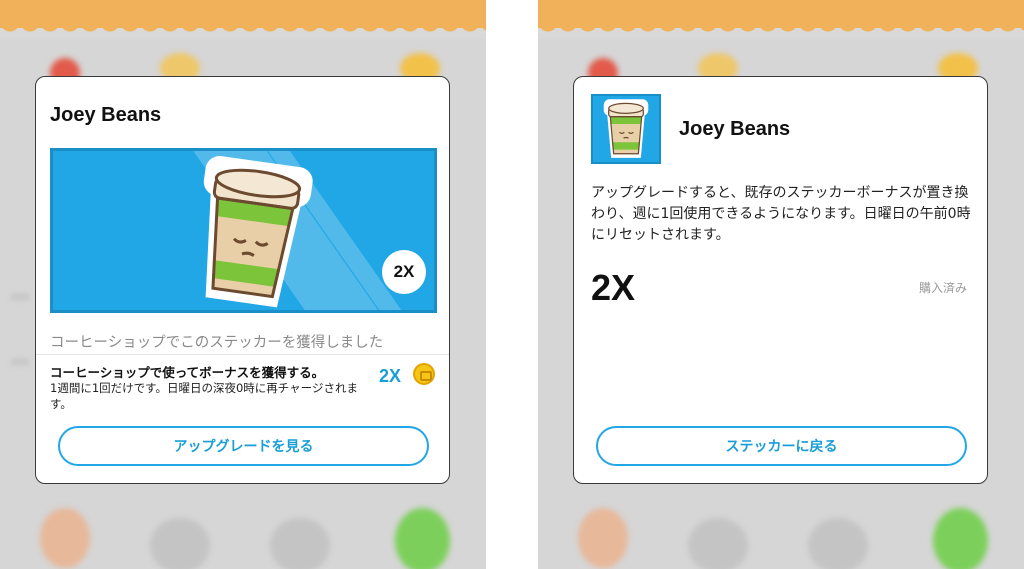  Describe the element at coordinates (613, 287) in the screenshot. I see `upgrade-multiplier: 2X` at that location.